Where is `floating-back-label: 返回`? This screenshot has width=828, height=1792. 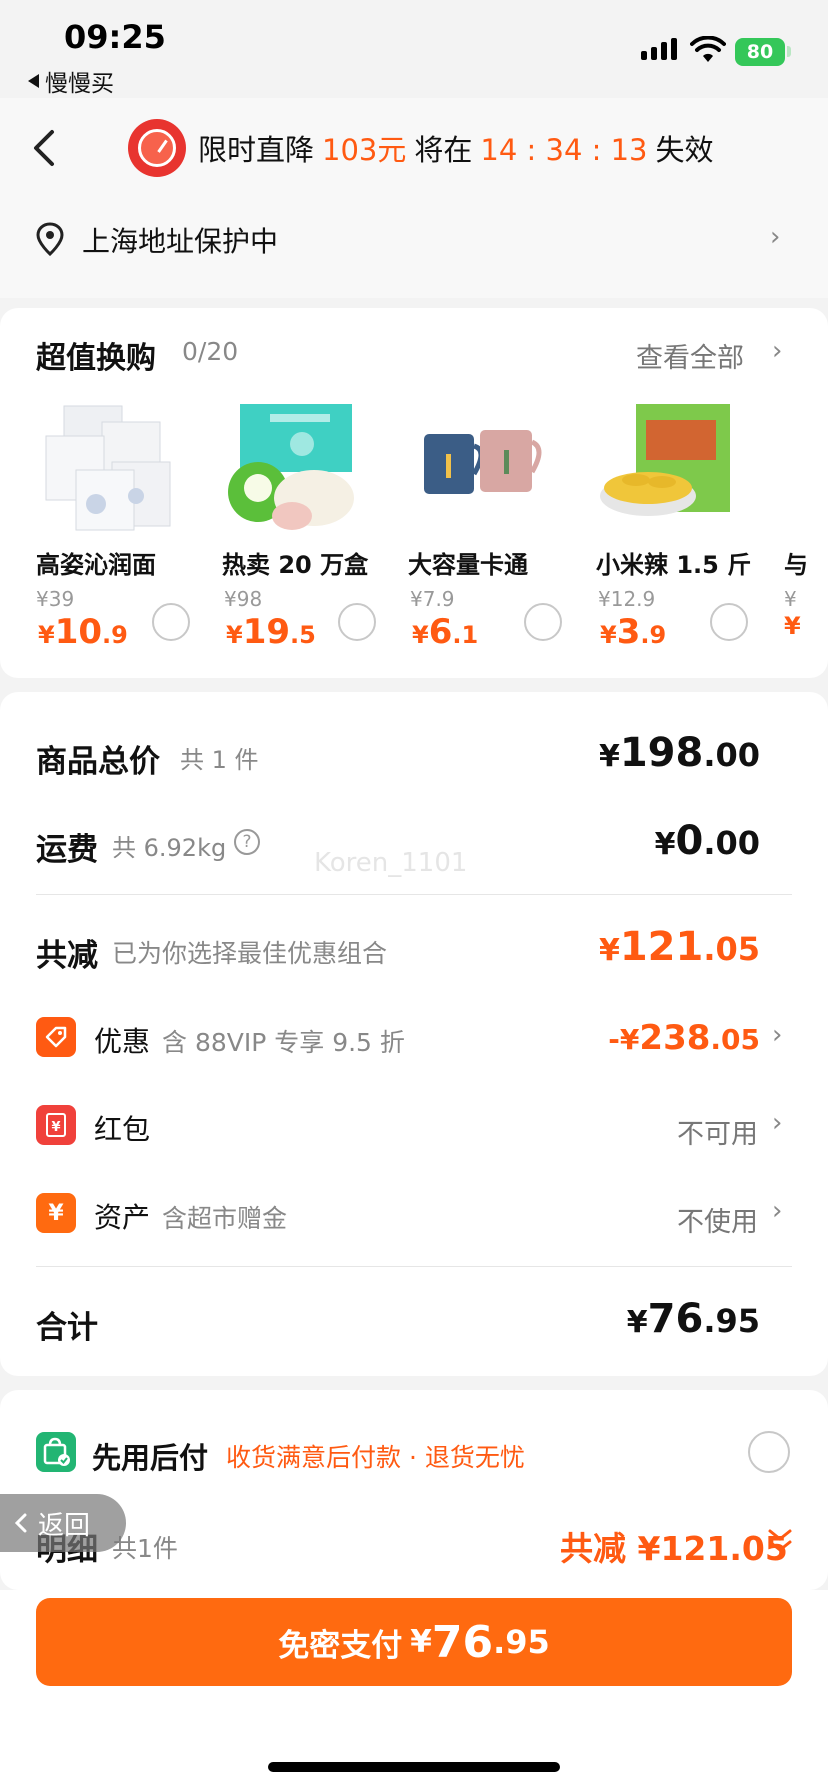 floating-back-label: 返回 is located at coordinates (64, 1525).